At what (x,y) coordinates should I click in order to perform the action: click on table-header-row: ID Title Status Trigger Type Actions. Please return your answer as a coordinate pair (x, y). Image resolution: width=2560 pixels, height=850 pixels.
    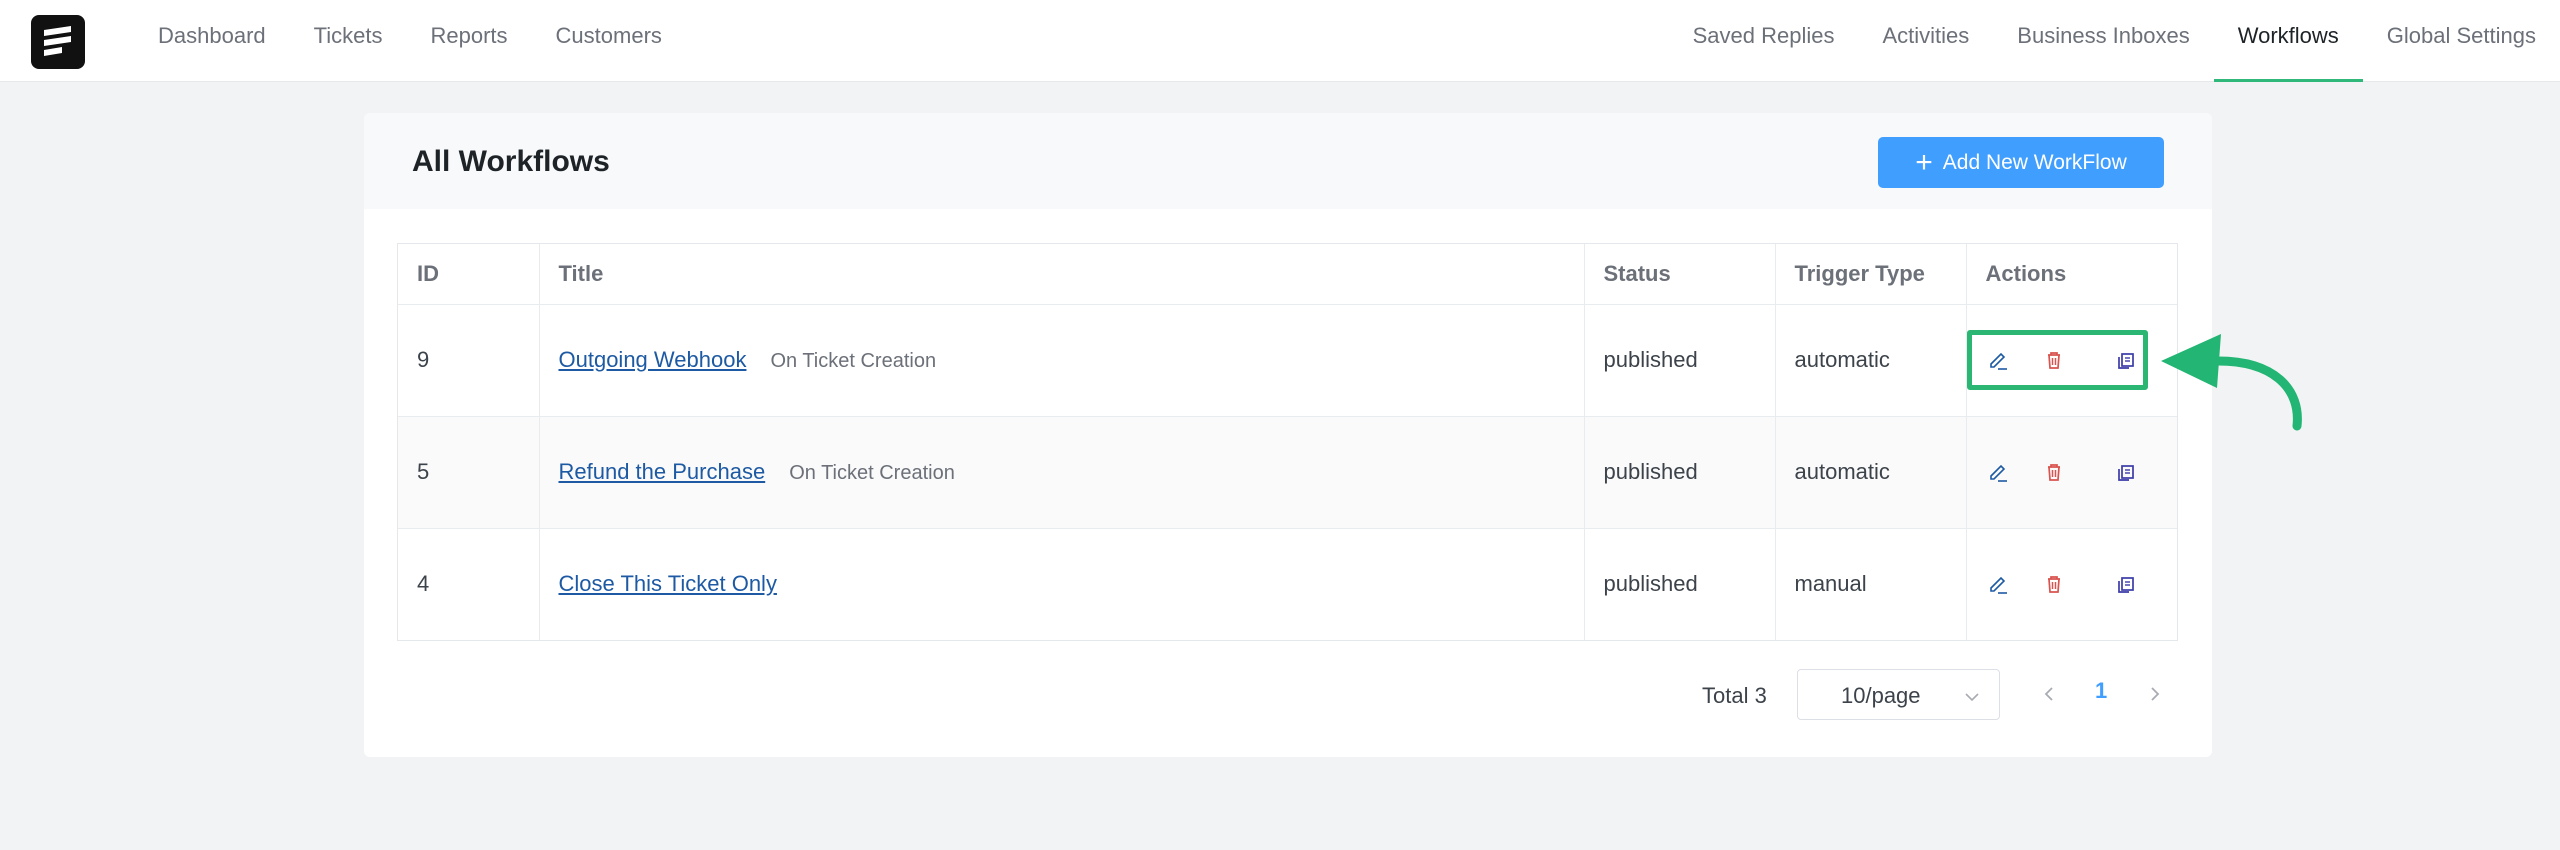
    Looking at the image, I should click on (1287, 274).